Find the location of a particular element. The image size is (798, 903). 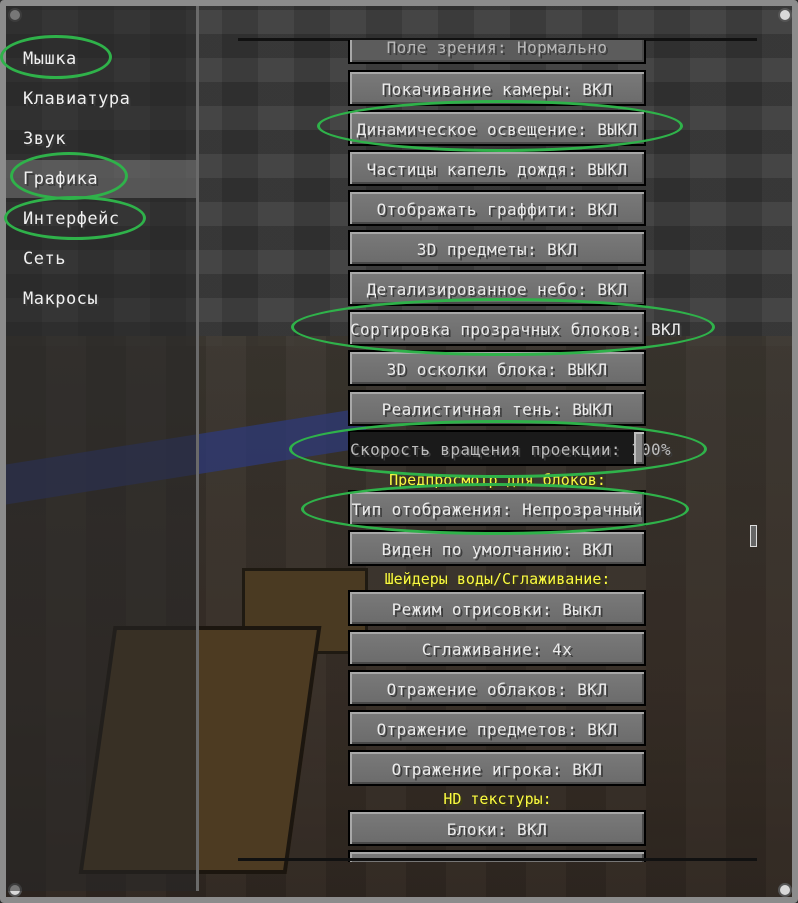

field-of-view-button: Поле зрения: Нормально is located at coordinates (497, 52).